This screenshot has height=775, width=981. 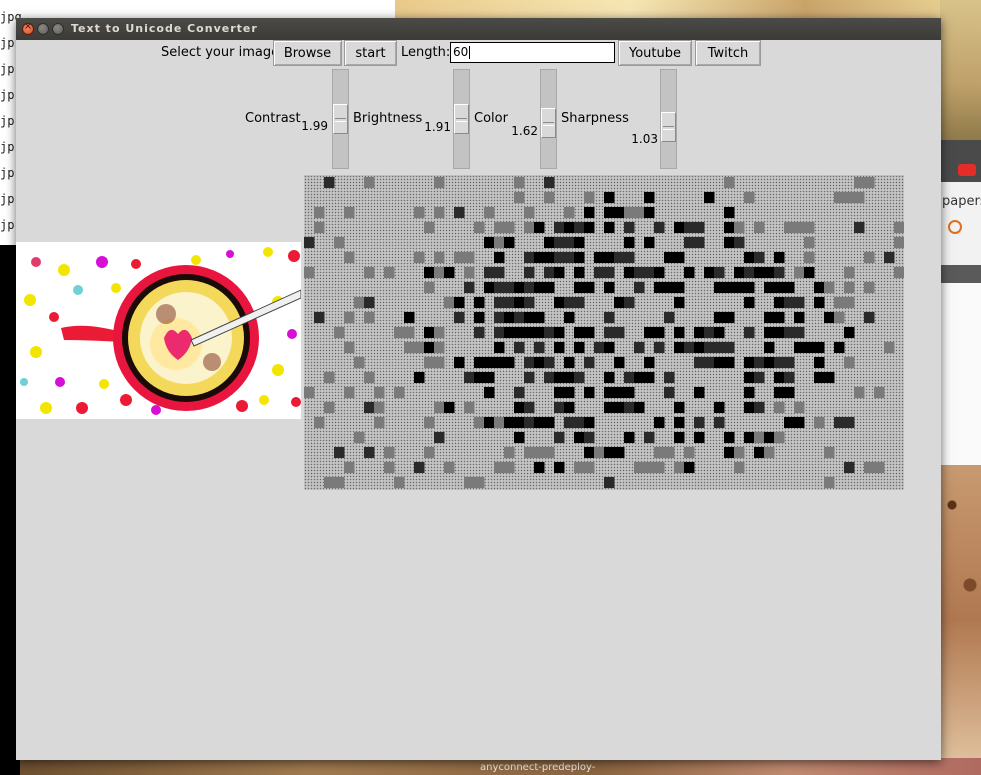 What do you see at coordinates (728, 53) in the screenshot?
I see `twitch-button: Twitch` at bounding box center [728, 53].